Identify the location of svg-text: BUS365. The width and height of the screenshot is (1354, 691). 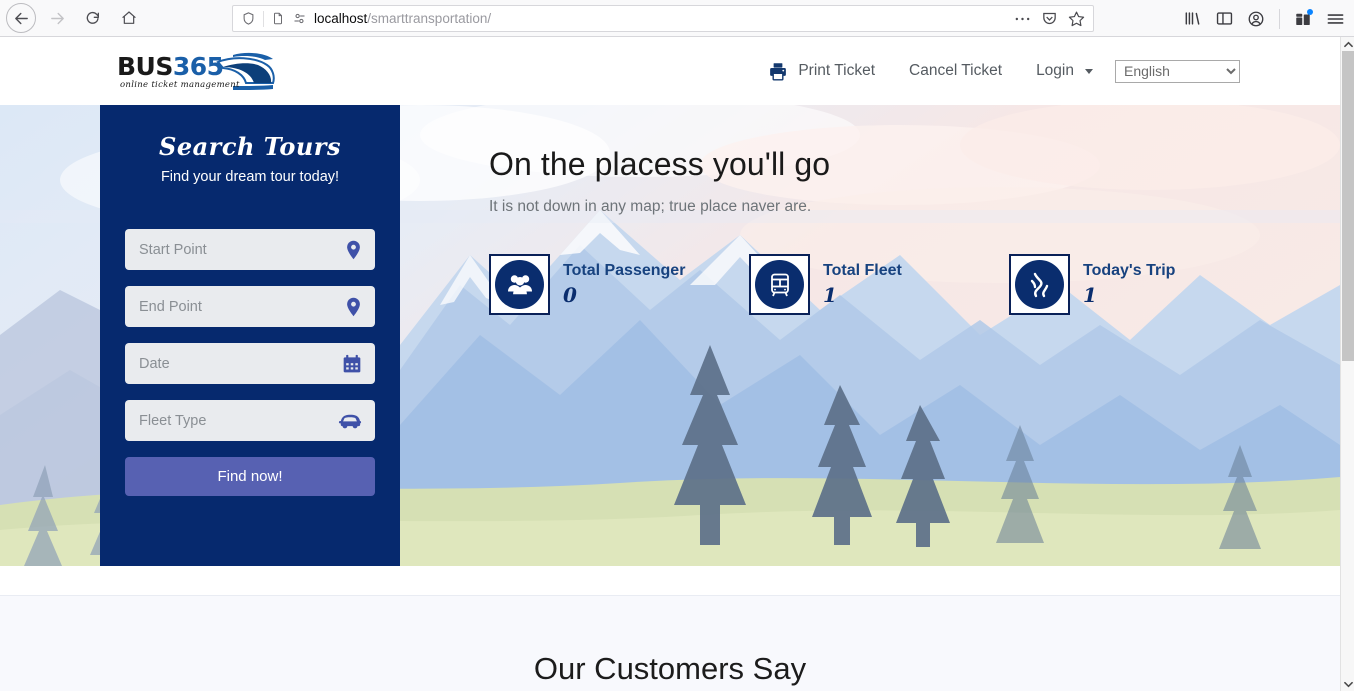
(170, 66).